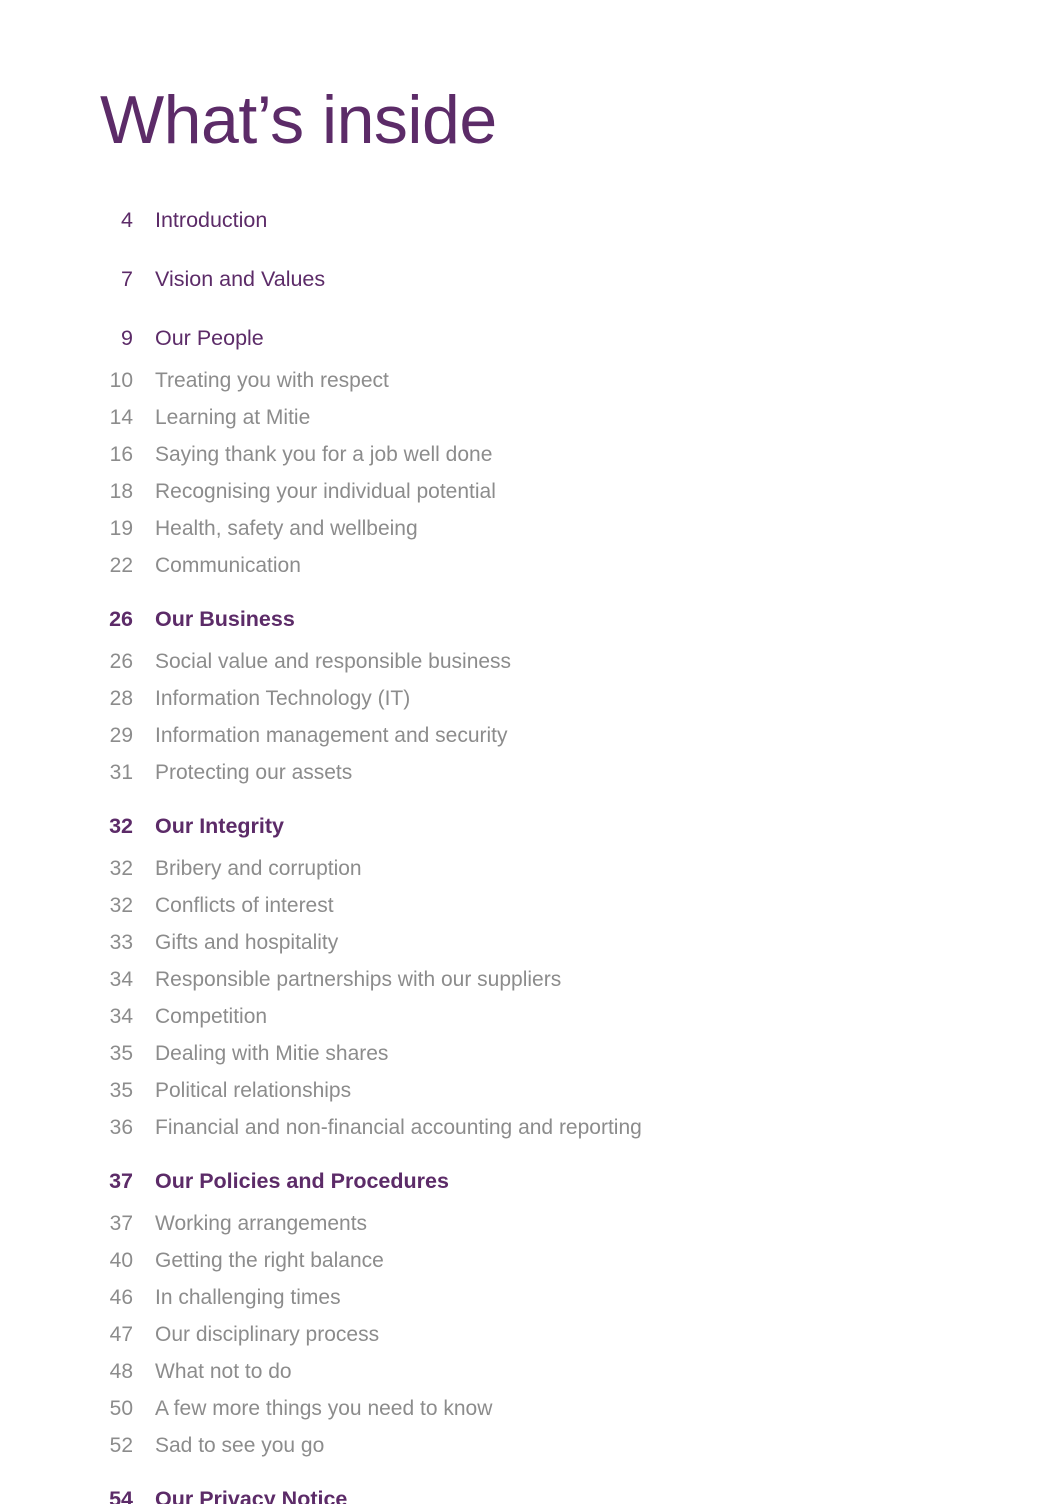 The width and height of the screenshot is (1062, 1504). I want to click on toc-entry-label: Conflicts of interest, so click(244, 905).